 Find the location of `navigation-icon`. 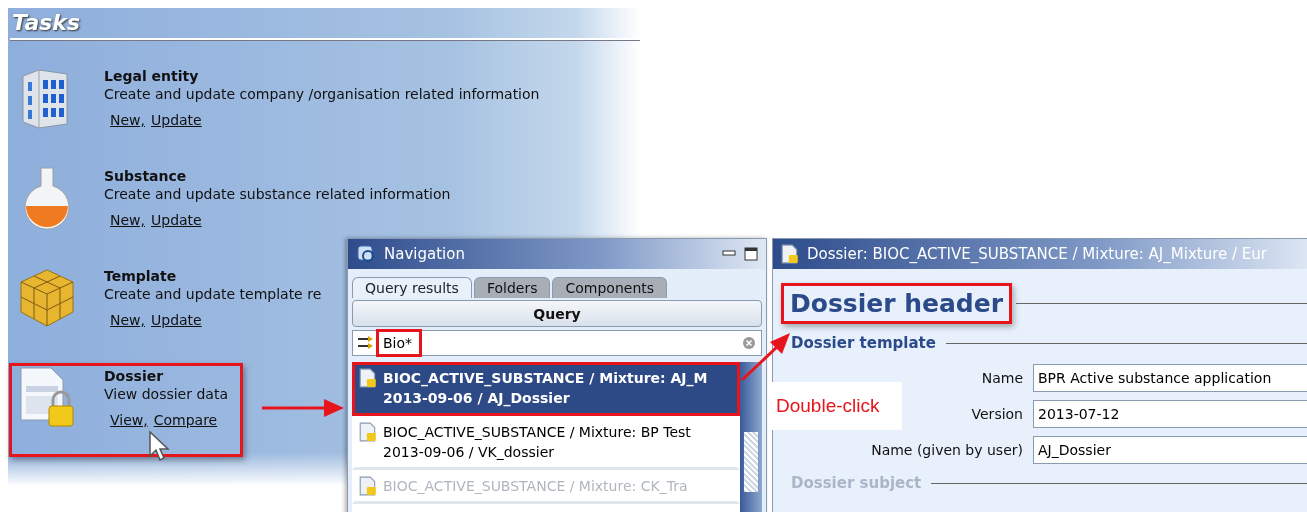

navigation-icon is located at coordinates (366, 254).